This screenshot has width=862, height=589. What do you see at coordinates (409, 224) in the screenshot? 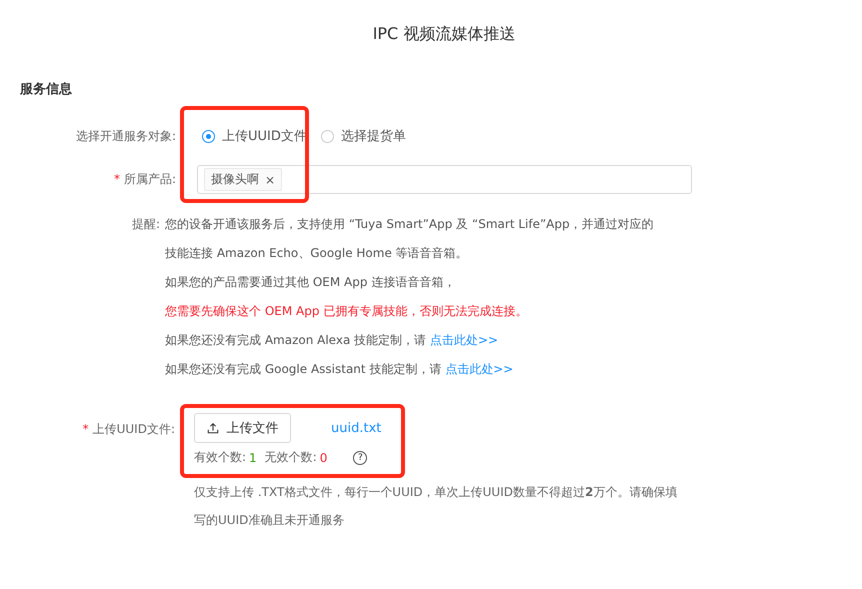
I see `reminder-text: 您的设备开通该服务后，支持使用 “Tuya Smart”App 及 “Smart Life”App，并通过对应的` at bounding box center [409, 224].